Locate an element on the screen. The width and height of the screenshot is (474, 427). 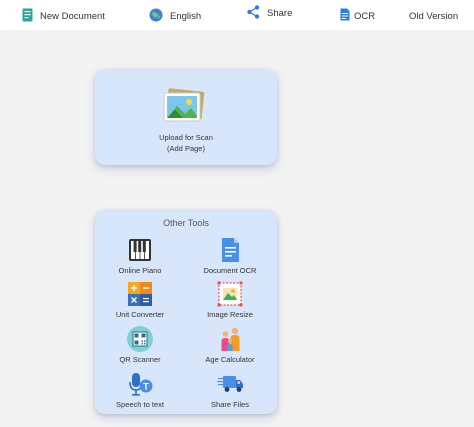
family-icon is located at coordinates (230, 339).